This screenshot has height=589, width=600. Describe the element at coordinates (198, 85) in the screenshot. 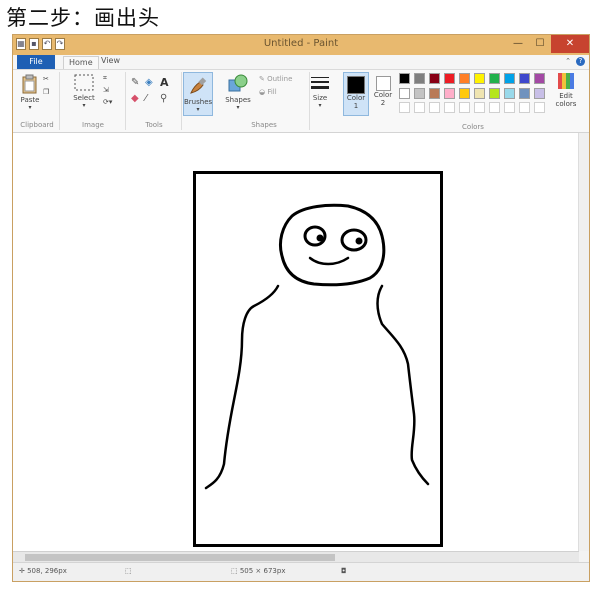

I see `brush-icon` at that location.